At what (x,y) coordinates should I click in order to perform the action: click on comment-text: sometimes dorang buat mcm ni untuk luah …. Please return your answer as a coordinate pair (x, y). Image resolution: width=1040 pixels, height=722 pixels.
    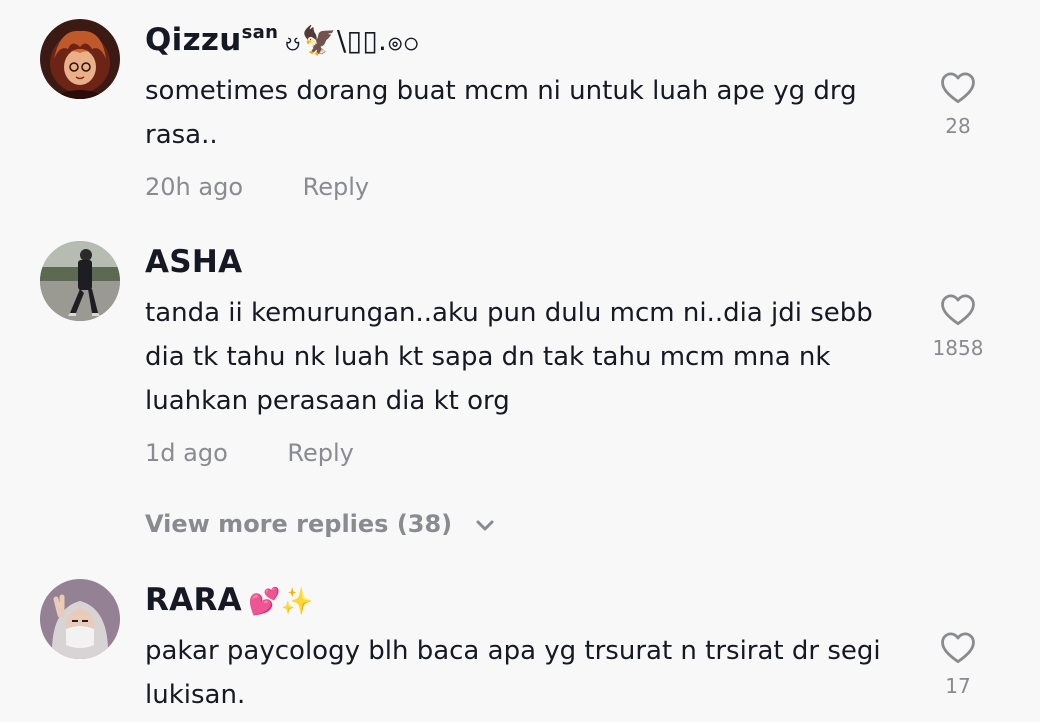
    Looking at the image, I should click on (501, 113).